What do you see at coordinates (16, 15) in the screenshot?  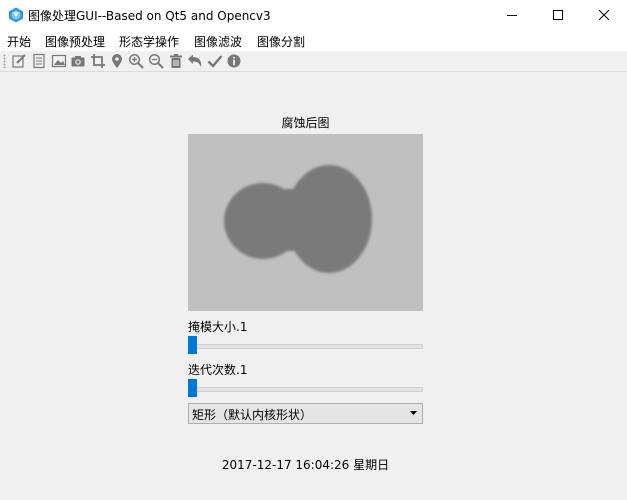 I see `app-icon` at bounding box center [16, 15].